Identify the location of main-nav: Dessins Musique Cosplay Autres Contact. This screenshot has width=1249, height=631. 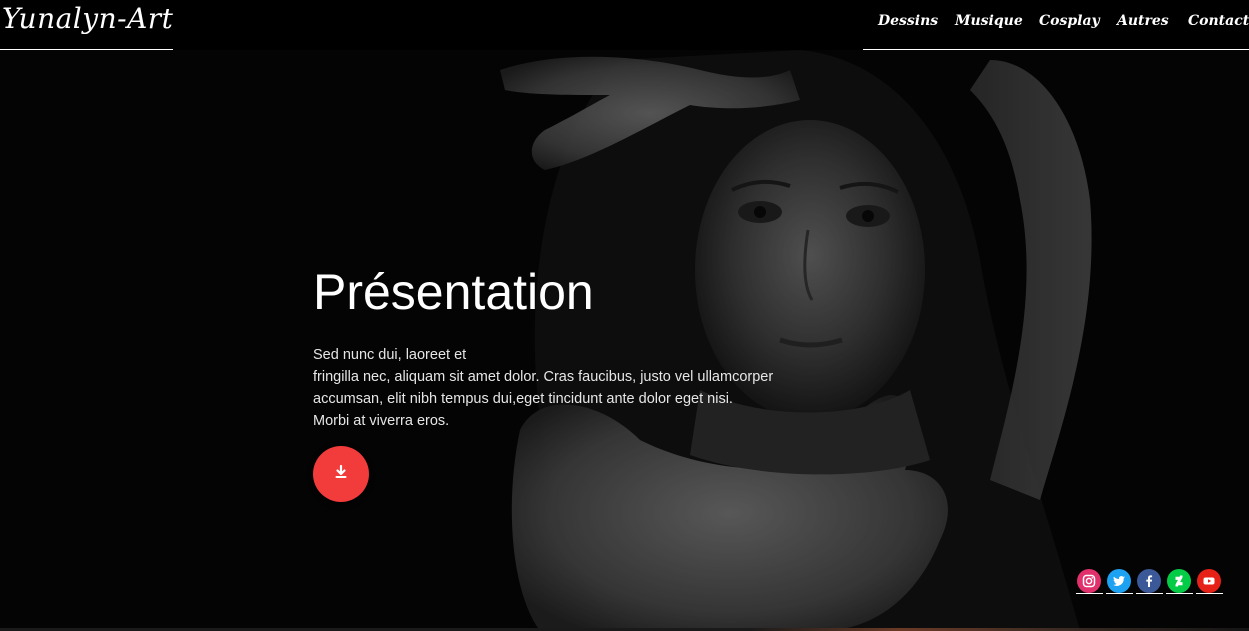
(1056, 25).